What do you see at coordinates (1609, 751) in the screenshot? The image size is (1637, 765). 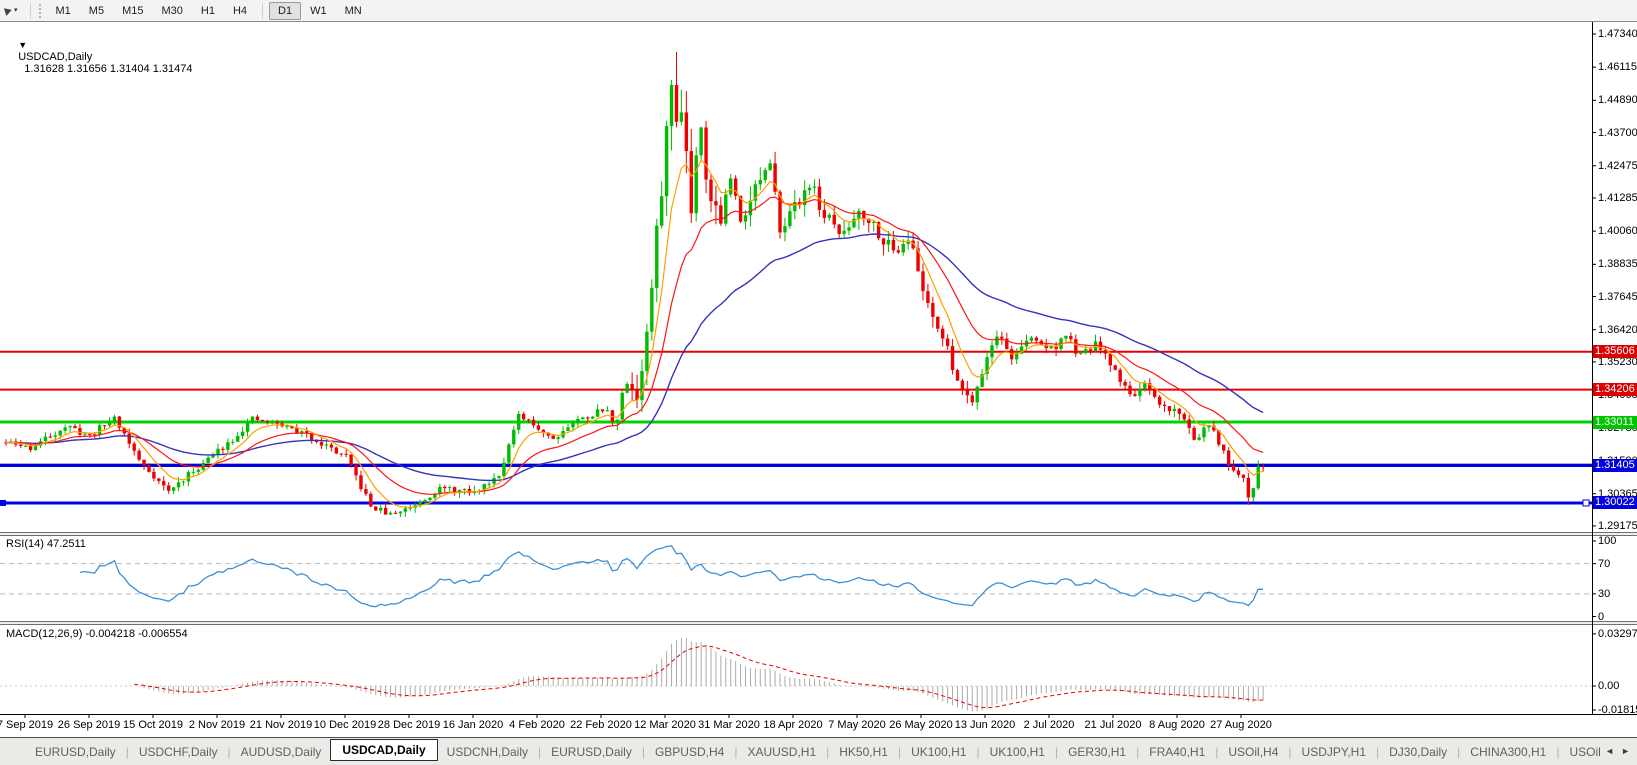 I see `tab-scroll-left-icon: ◄` at bounding box center [1609, 751].